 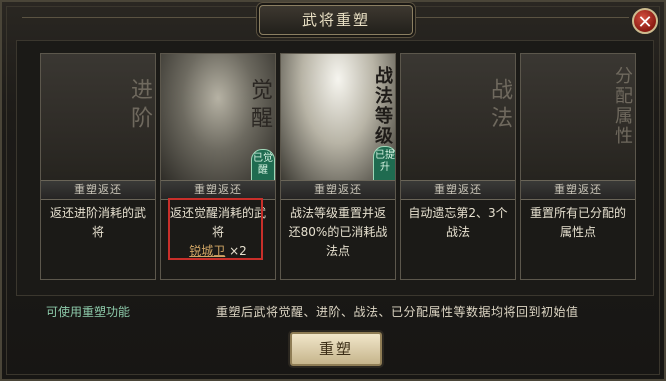 I want to click on card-skill-level: 战法等级 已提升 重塑返还 战法等级重置并返还80%的已消耗战法点, so click(x=338, y=166).